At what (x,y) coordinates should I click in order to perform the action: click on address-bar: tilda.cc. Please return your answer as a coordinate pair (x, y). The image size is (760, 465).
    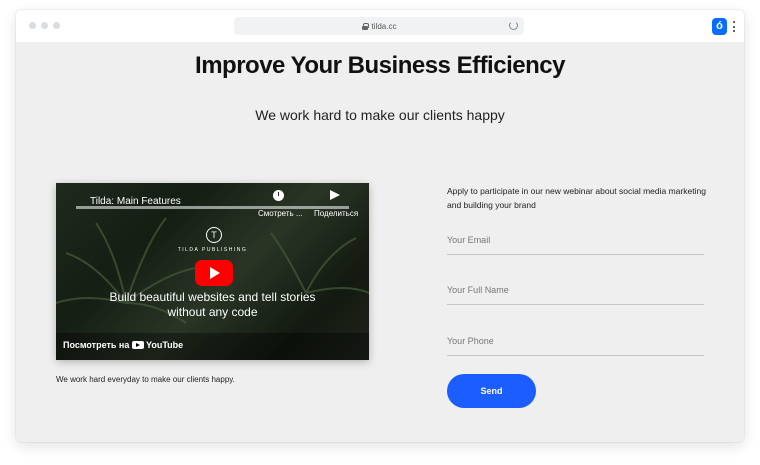
    Looking at the image, I should click on (379, 26).